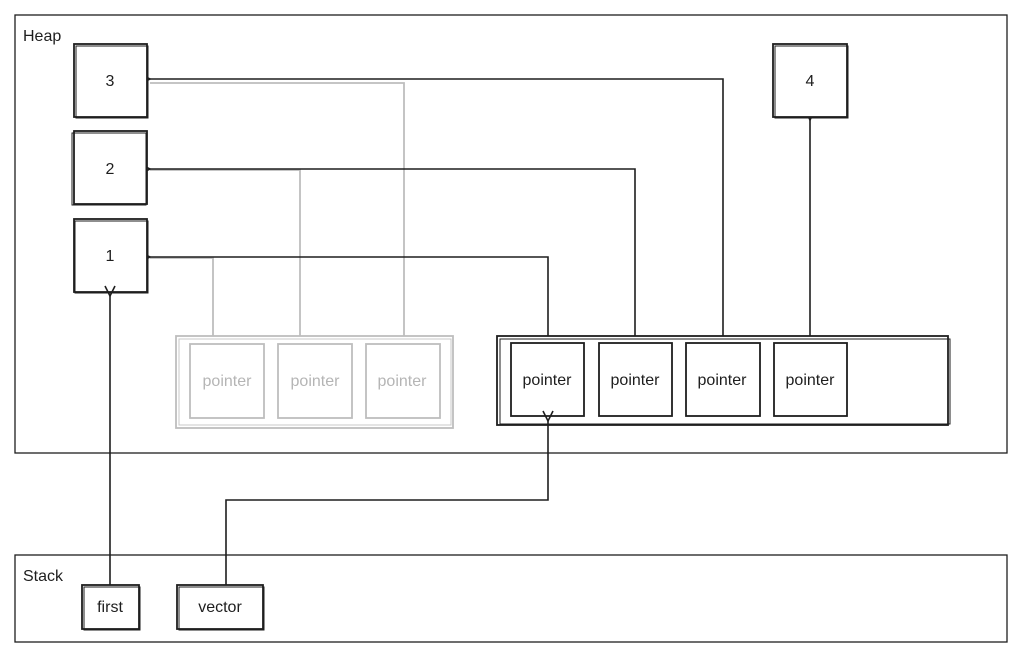 This screenshot has width=1024, height=658. I want to click on stack-var-first: first, so click(111, 607).